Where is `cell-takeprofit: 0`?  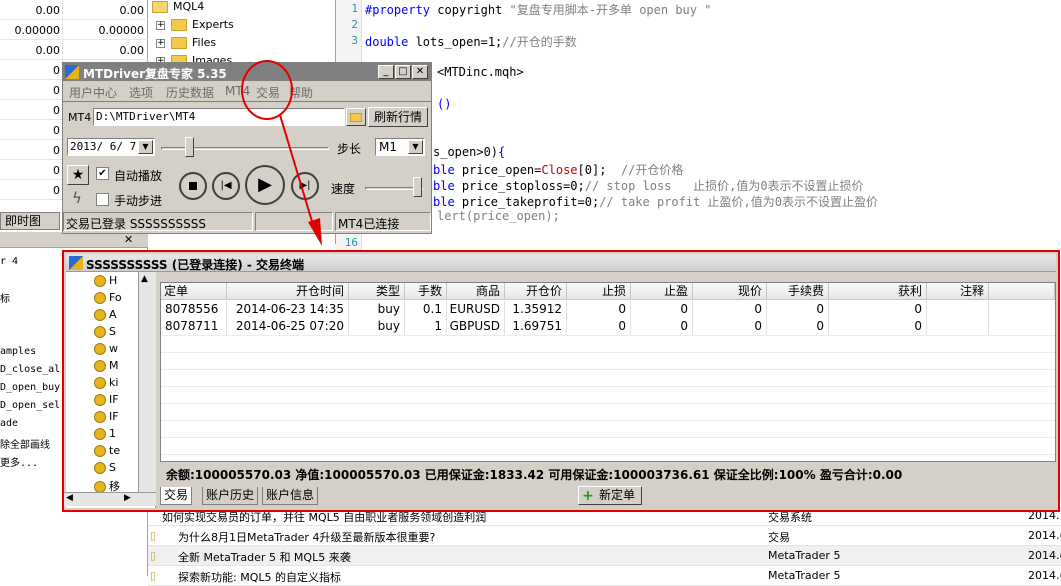 cell-takeprofit: 0 is located at coordinates (662, 309).